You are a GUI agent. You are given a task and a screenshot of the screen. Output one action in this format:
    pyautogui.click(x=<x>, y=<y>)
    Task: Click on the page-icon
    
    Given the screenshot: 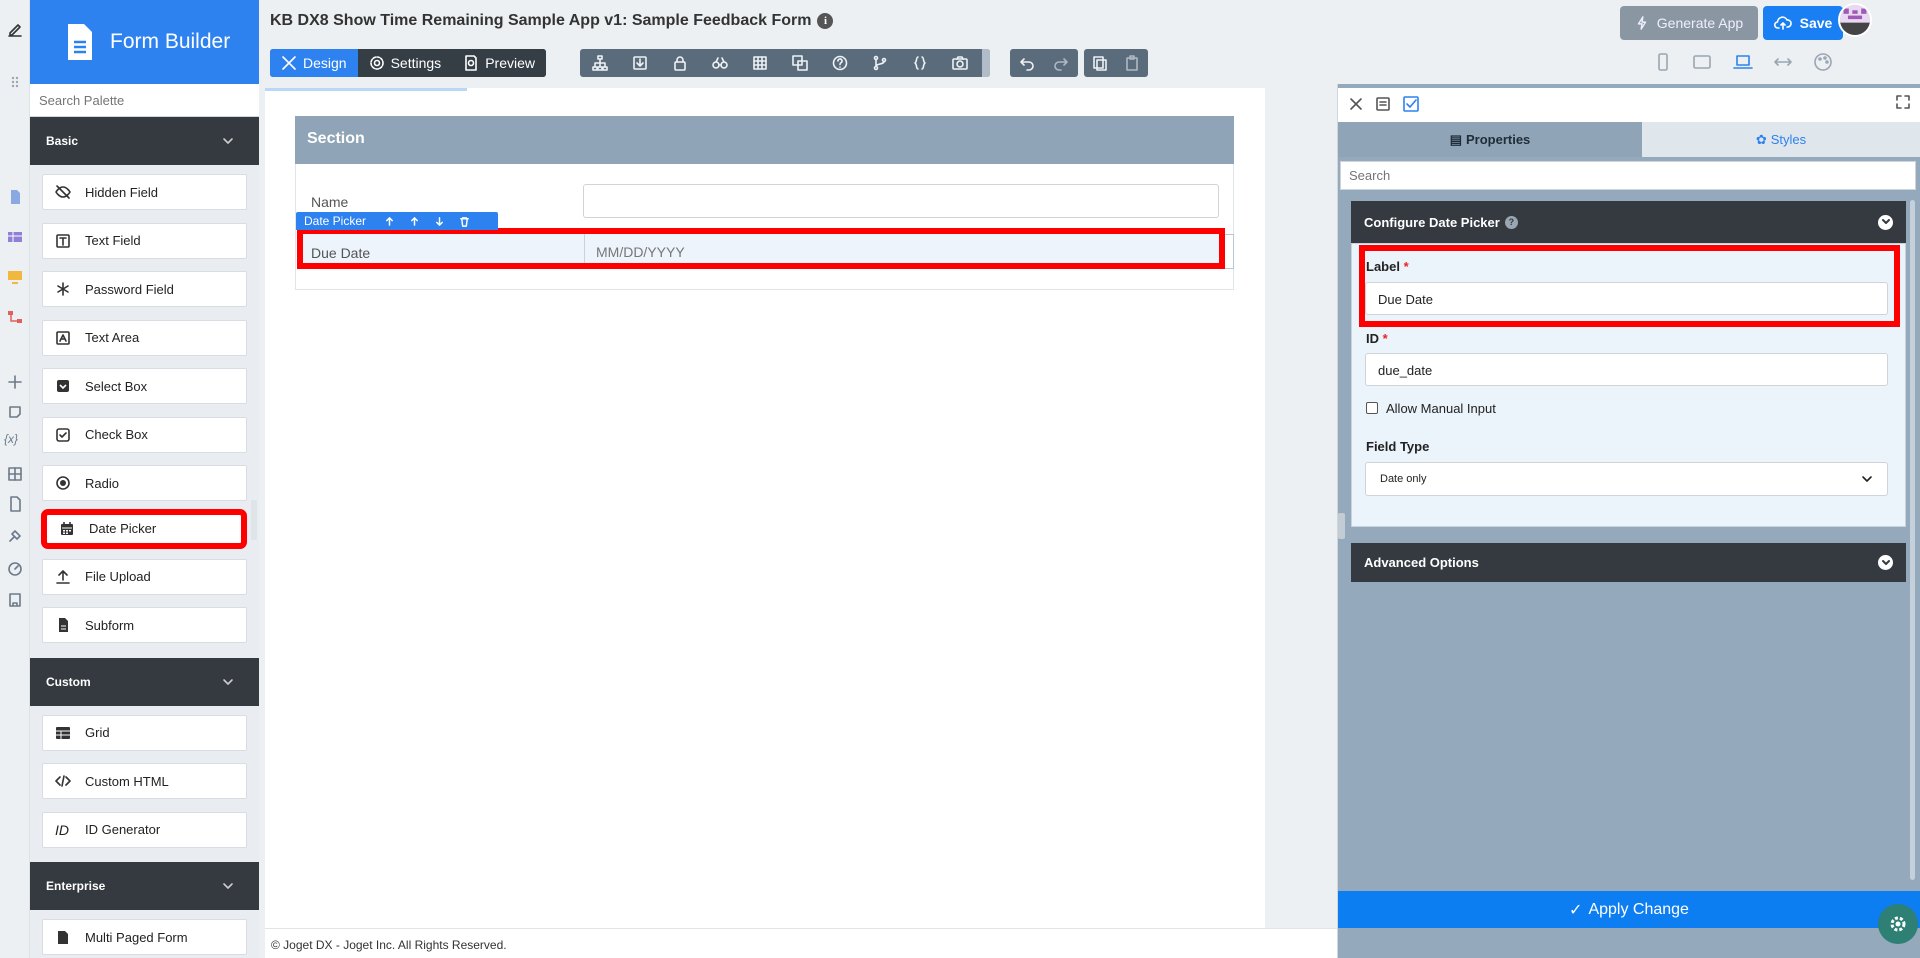 What is the action you would take?
    pyautogui.click(x=15, y=600)
    